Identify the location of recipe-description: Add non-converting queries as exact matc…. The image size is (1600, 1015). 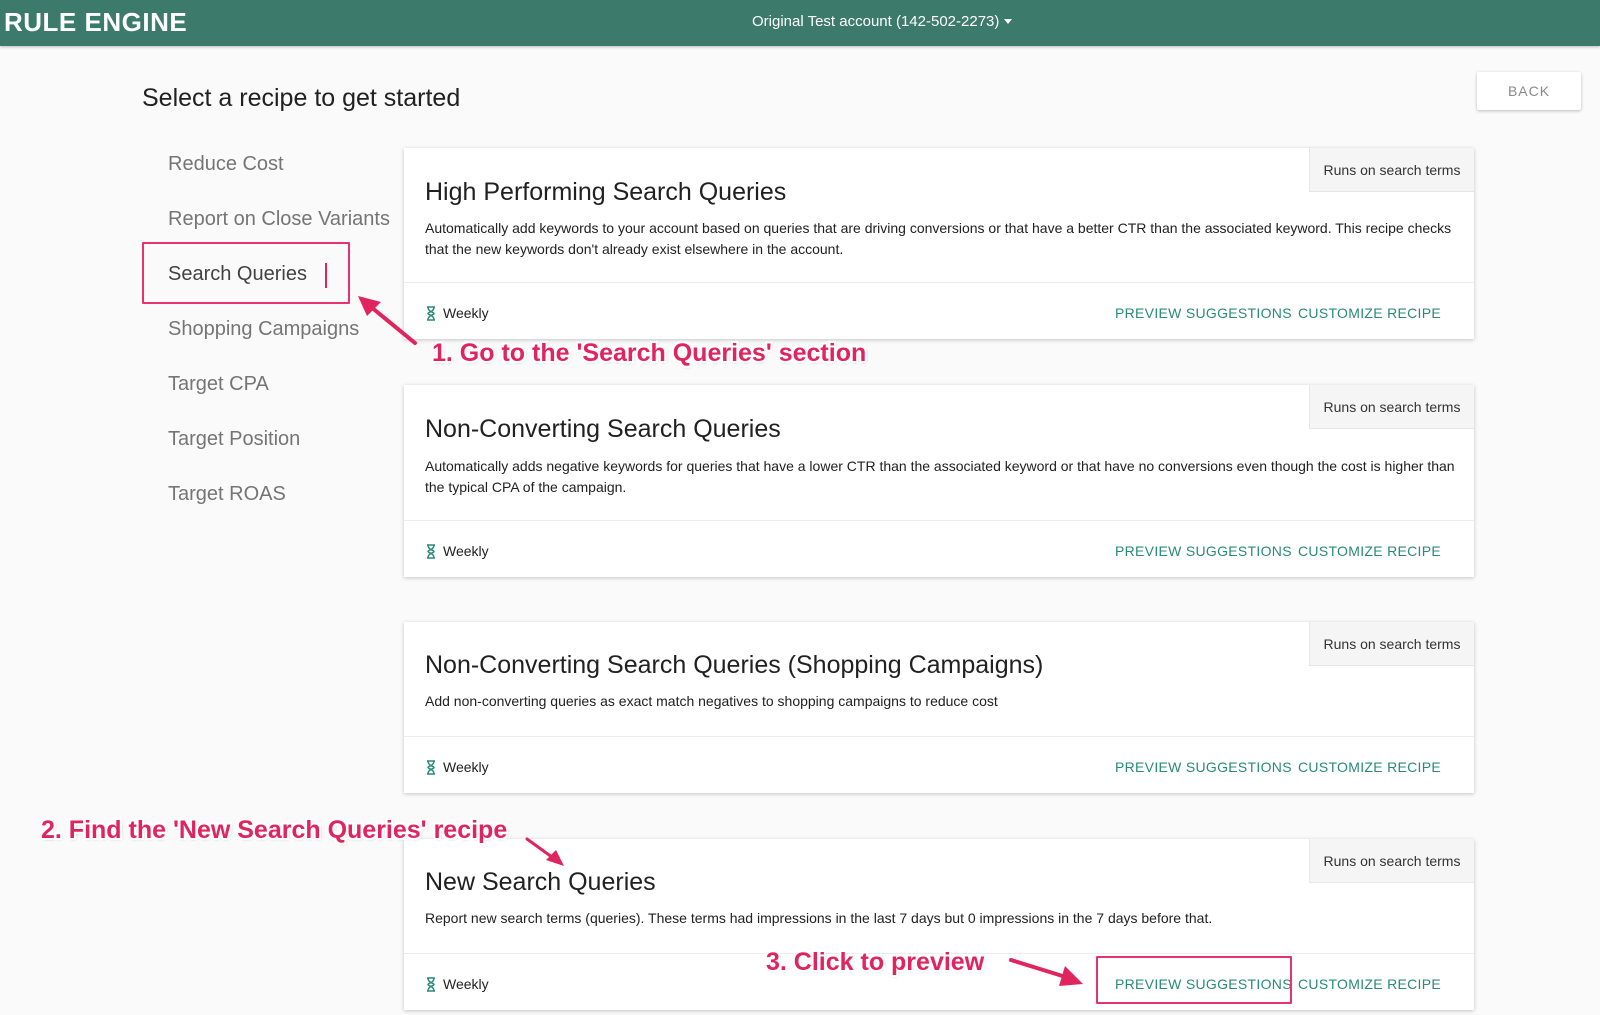
(711, 701).